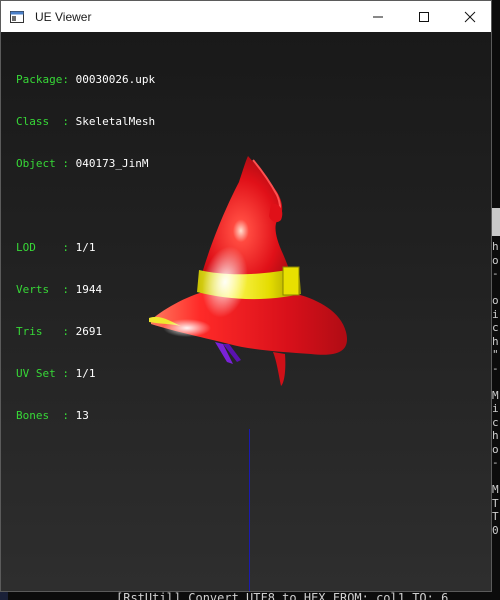 Image resolution: width=500 pixels, height=600 pixels. Describe the element at coordinates (246, 16) in the screenshot. I see `title-bar: UE Viewer` at that location.